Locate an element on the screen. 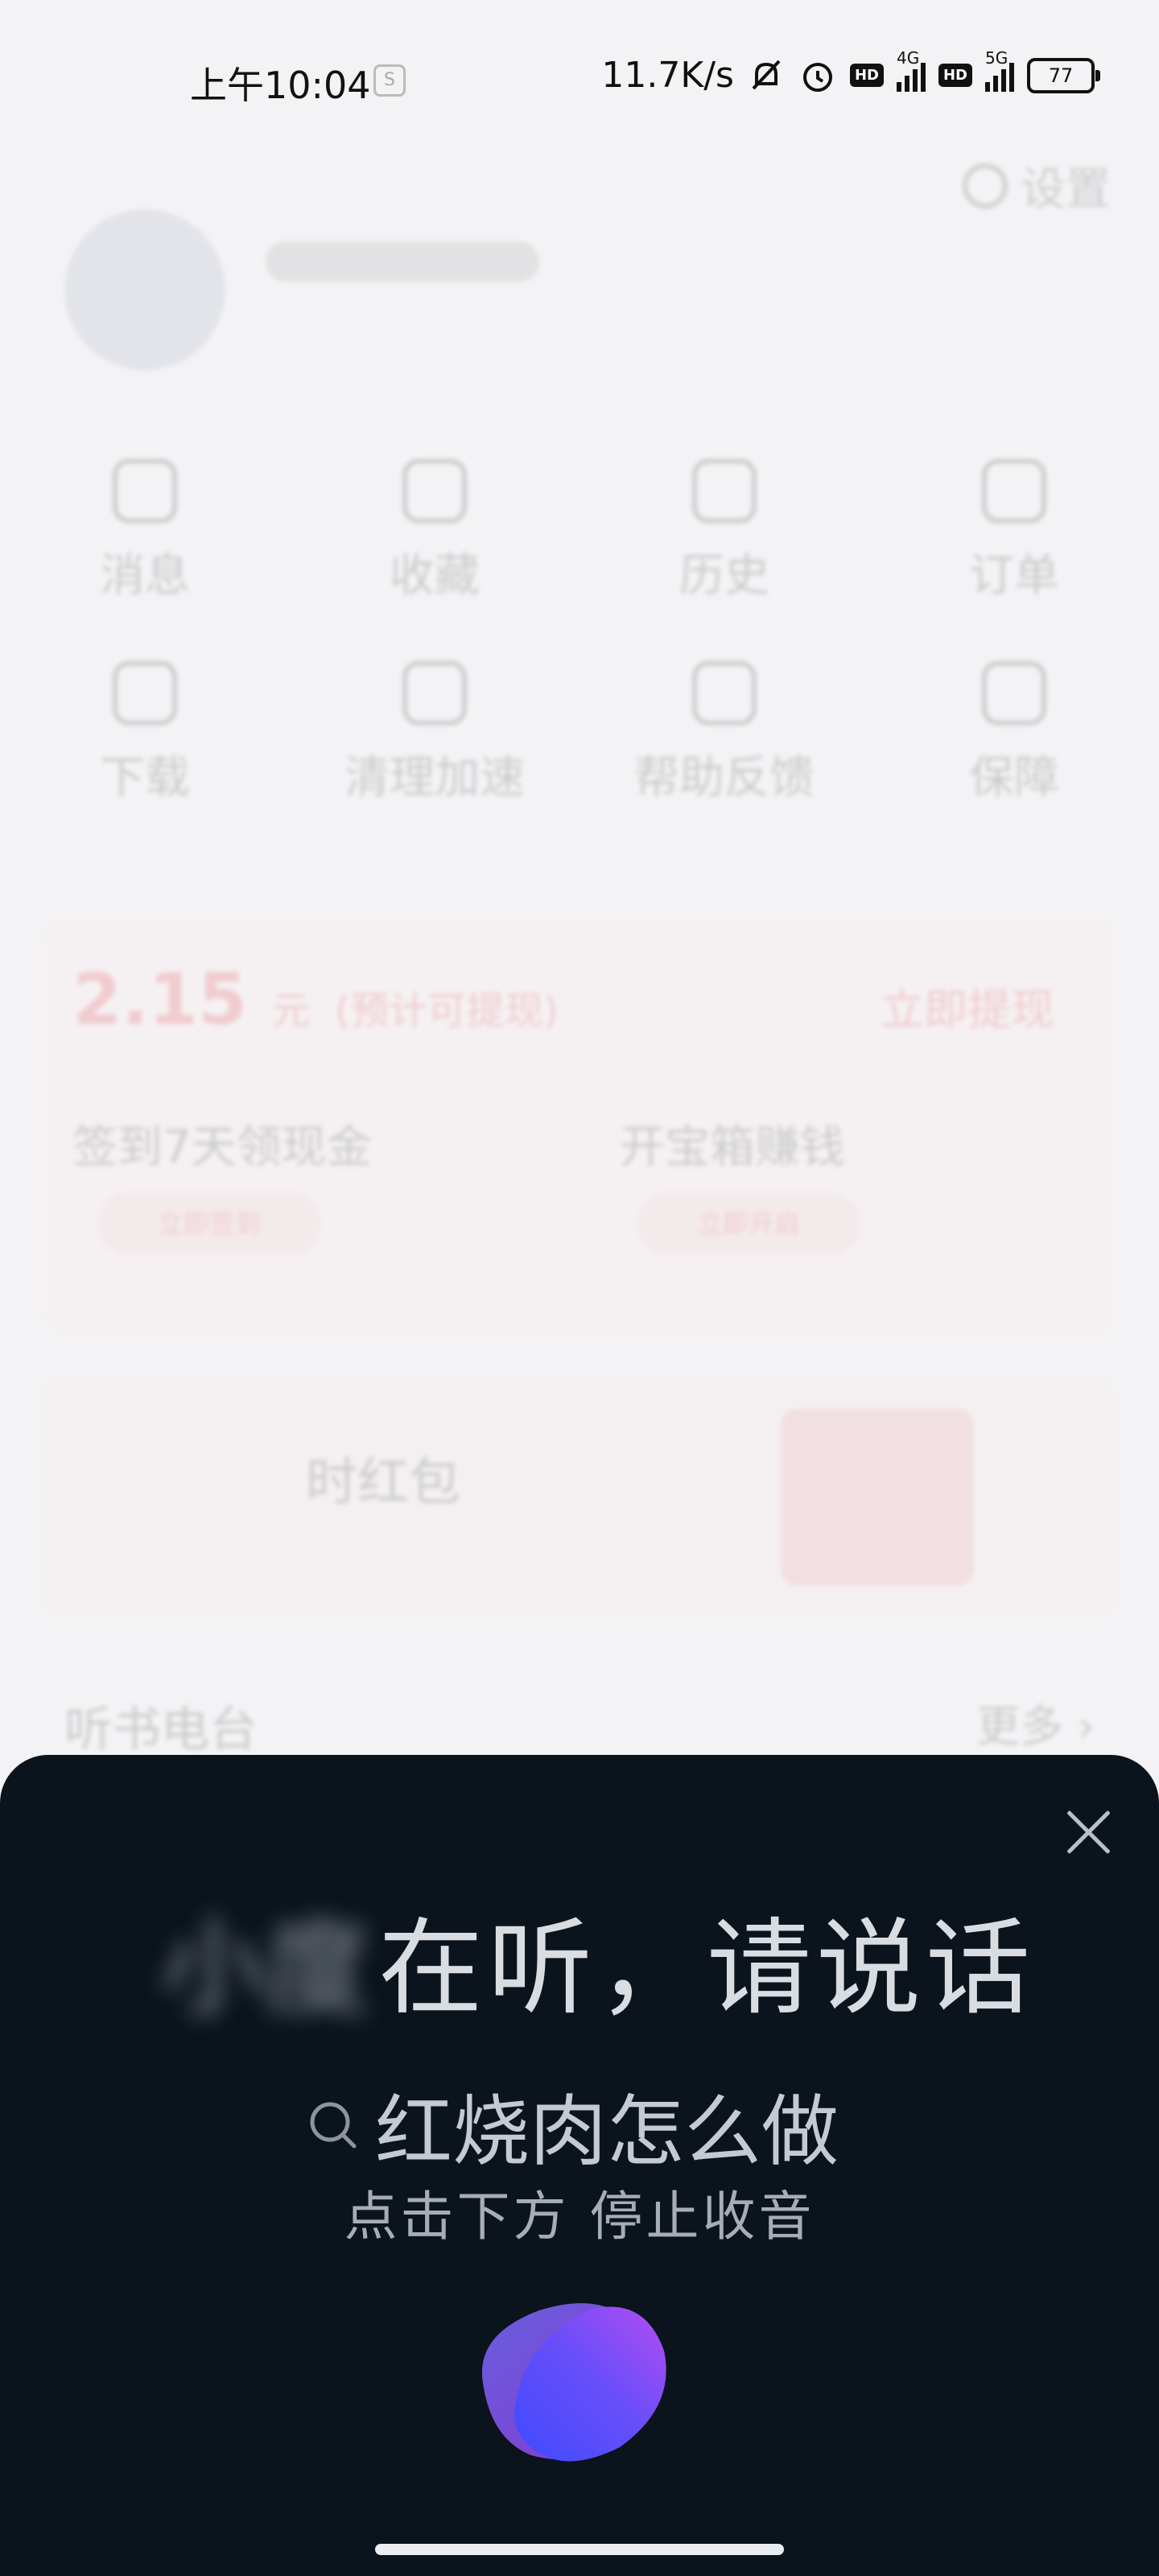 This screenshot has width=1159, height=2576. status-indicators: 11.7K/s HD 4G HD 5G 77 is located at coordinates (850, 72).